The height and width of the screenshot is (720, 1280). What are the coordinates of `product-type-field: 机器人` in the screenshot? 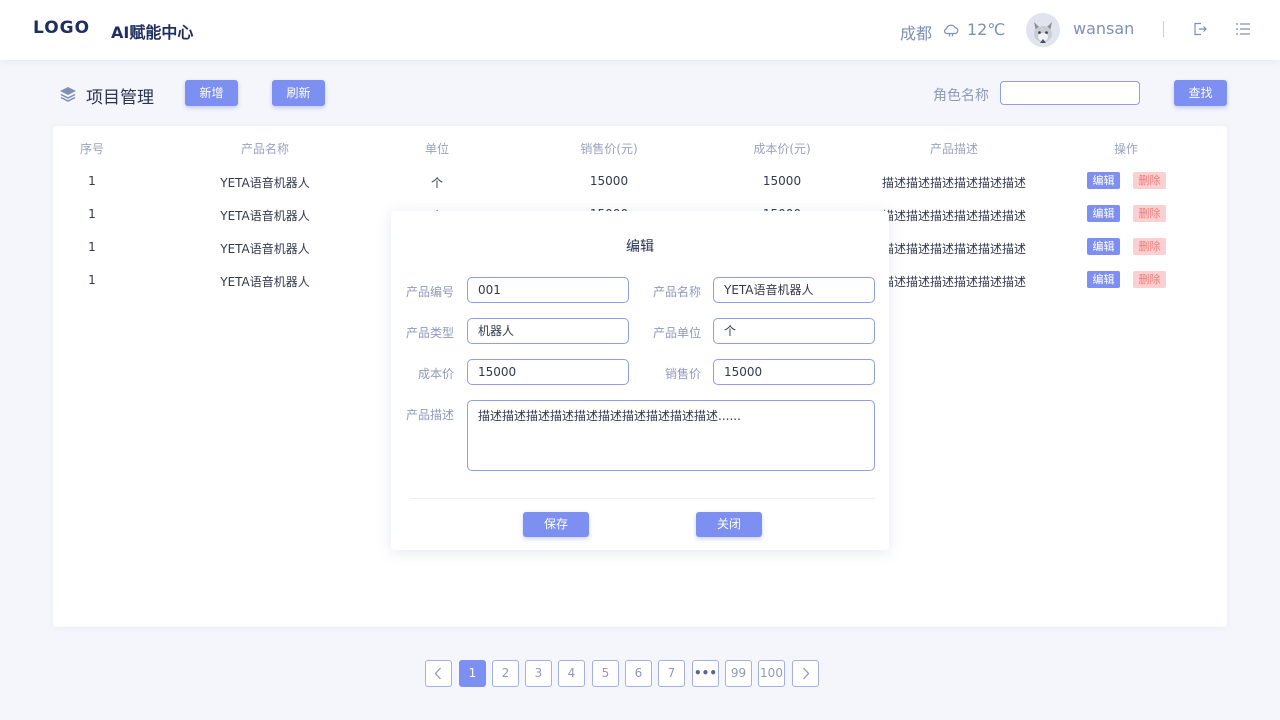 It's located at (548, 331).